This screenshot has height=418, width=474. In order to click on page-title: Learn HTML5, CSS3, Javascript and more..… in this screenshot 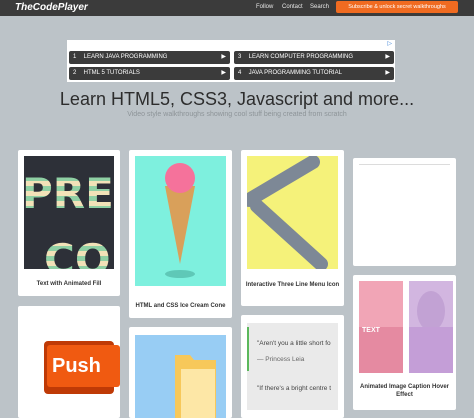, I will do `click(237, 99)`.